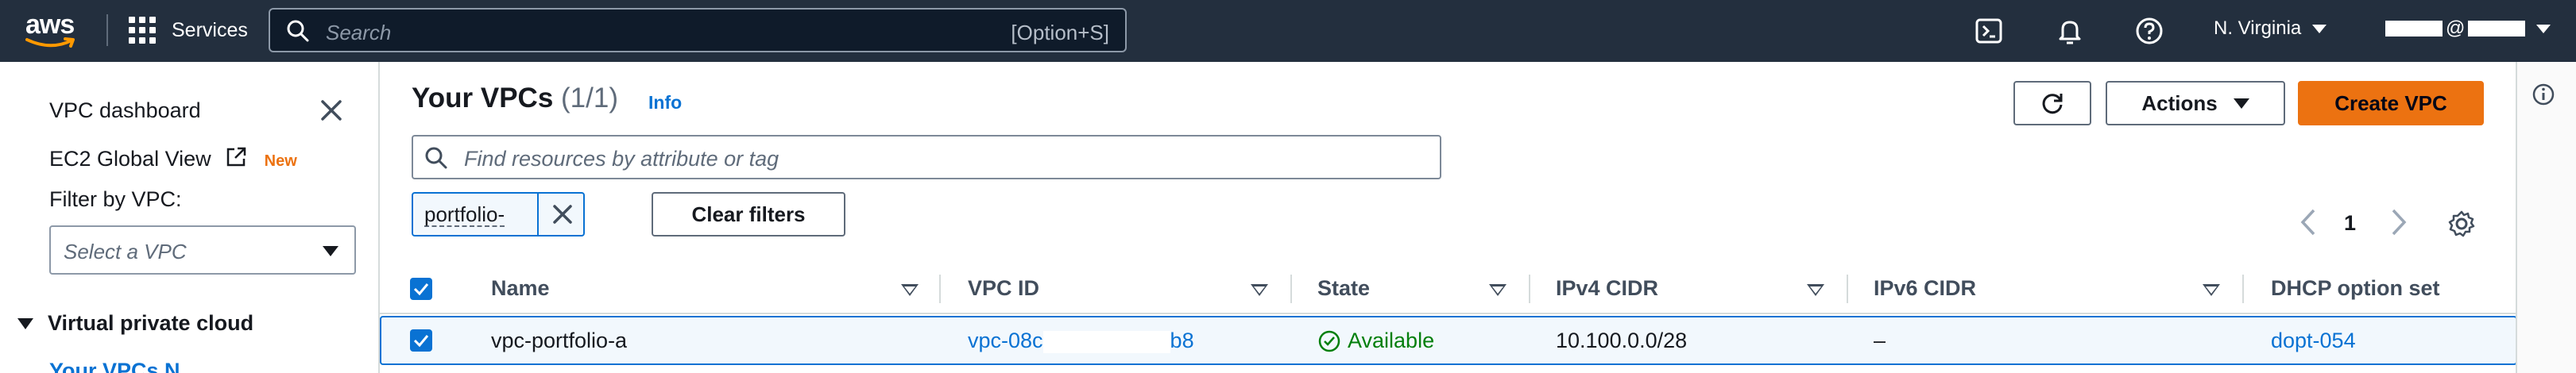 The image size is (2576, 373). What do you see at coordinates (126, 251) in the screenshot?
I see `select-placeholder: Select a VPC` at bounding box center [126, 251].